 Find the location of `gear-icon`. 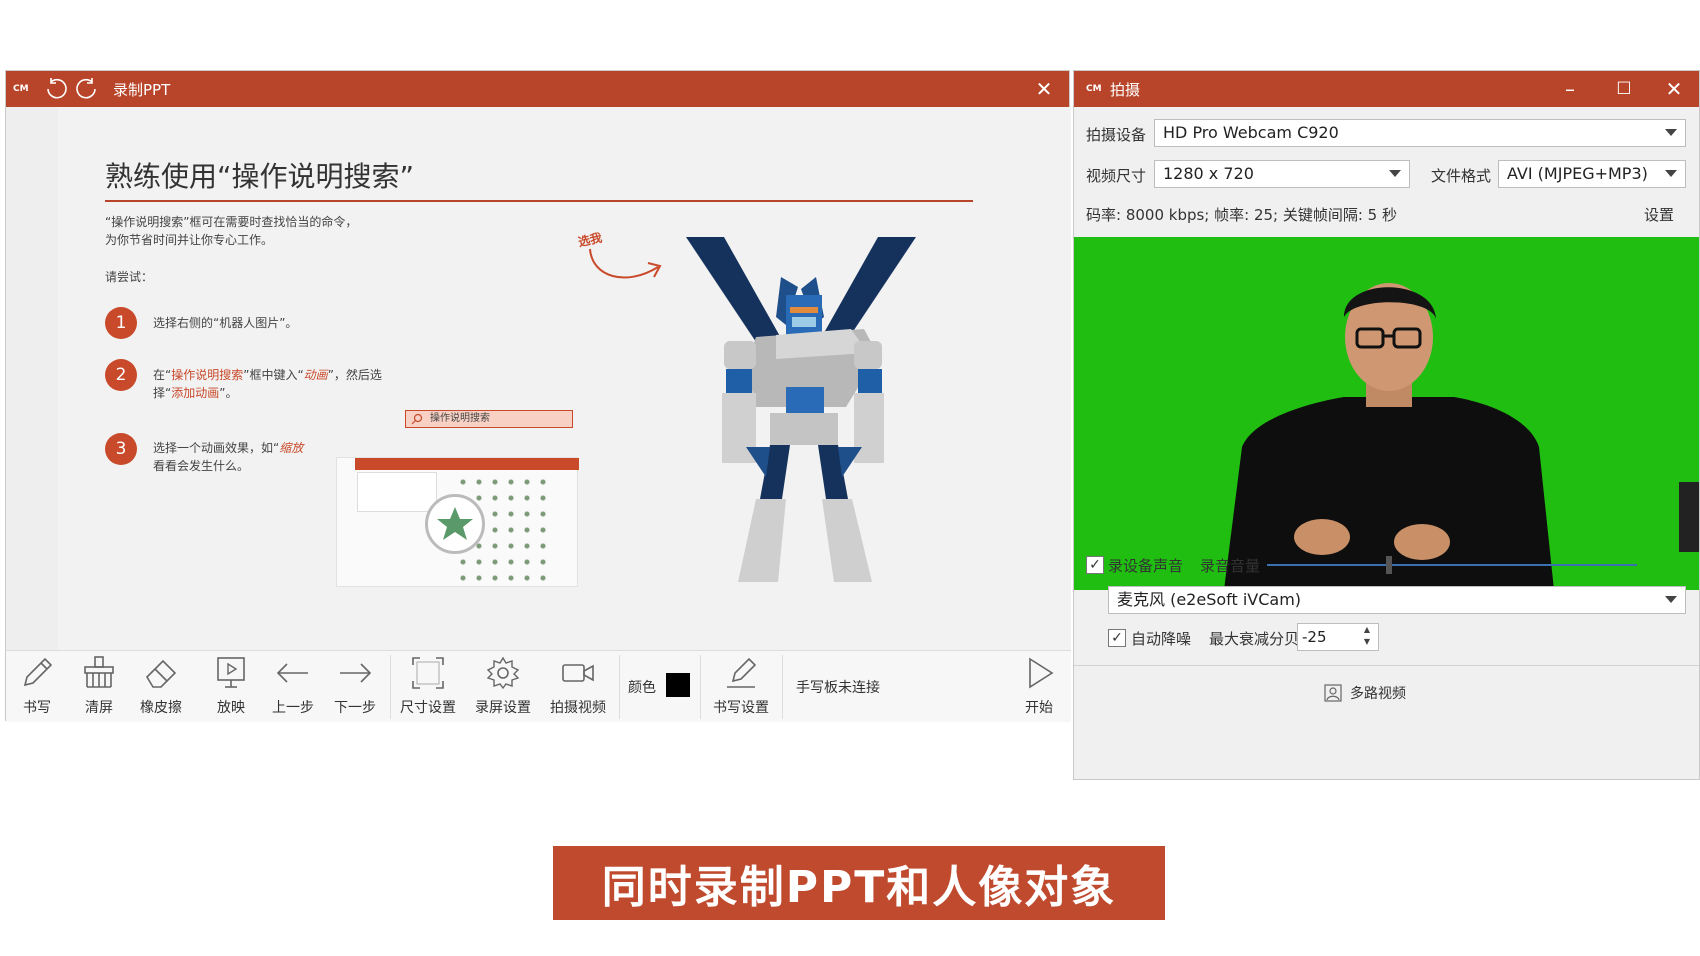

gear-icon is located at coordinates (503, 673).